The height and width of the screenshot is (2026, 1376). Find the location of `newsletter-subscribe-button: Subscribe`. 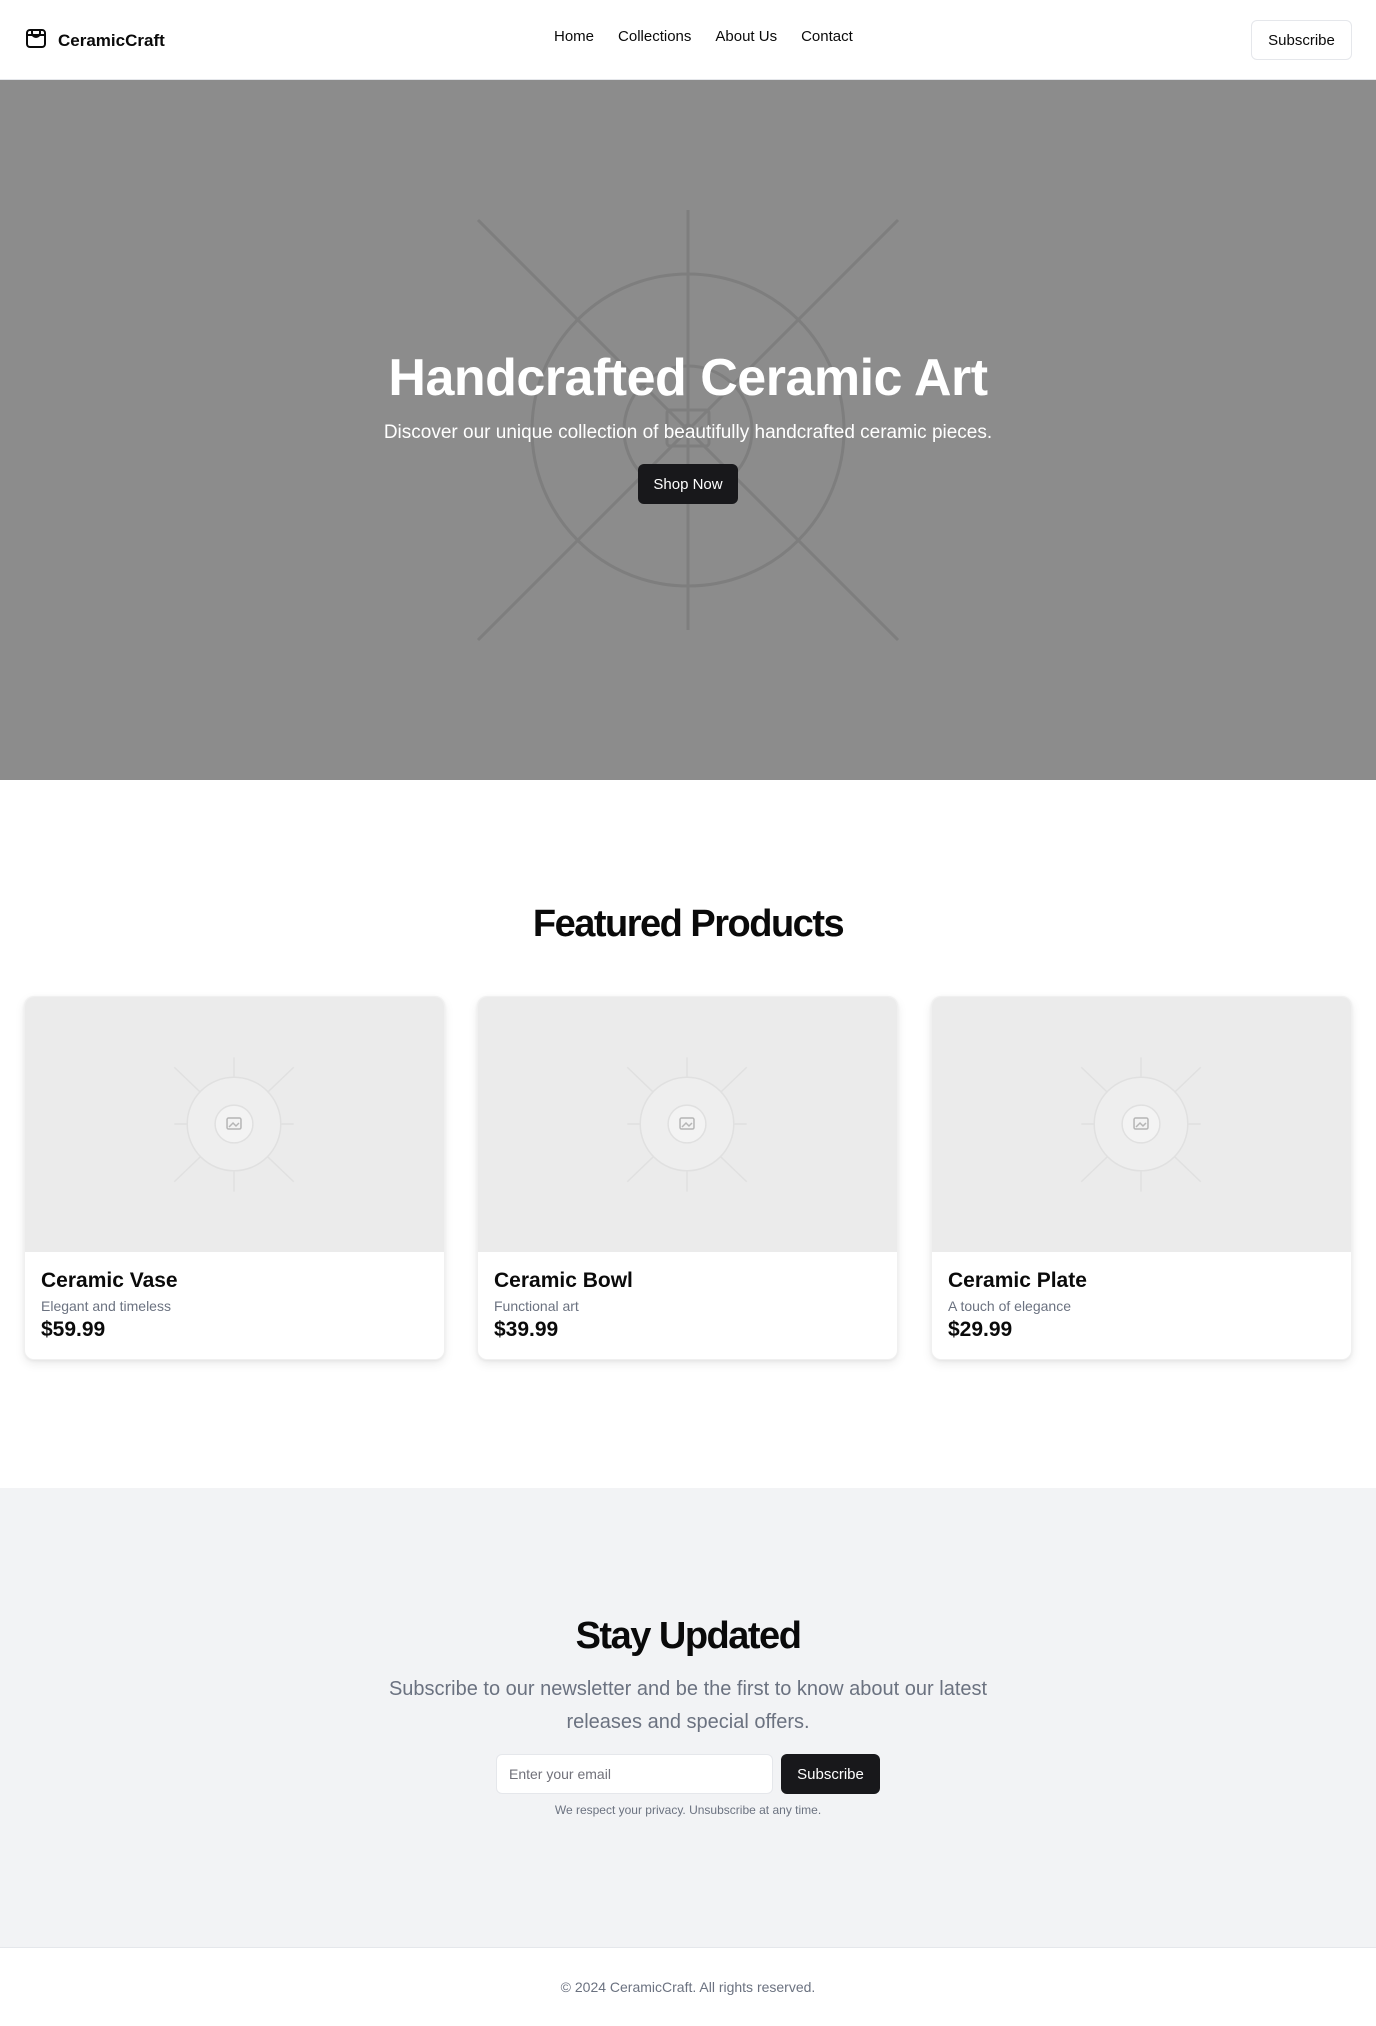

newsletter-subscribe-button: Subscribe is located at coordinates (830, 1774).